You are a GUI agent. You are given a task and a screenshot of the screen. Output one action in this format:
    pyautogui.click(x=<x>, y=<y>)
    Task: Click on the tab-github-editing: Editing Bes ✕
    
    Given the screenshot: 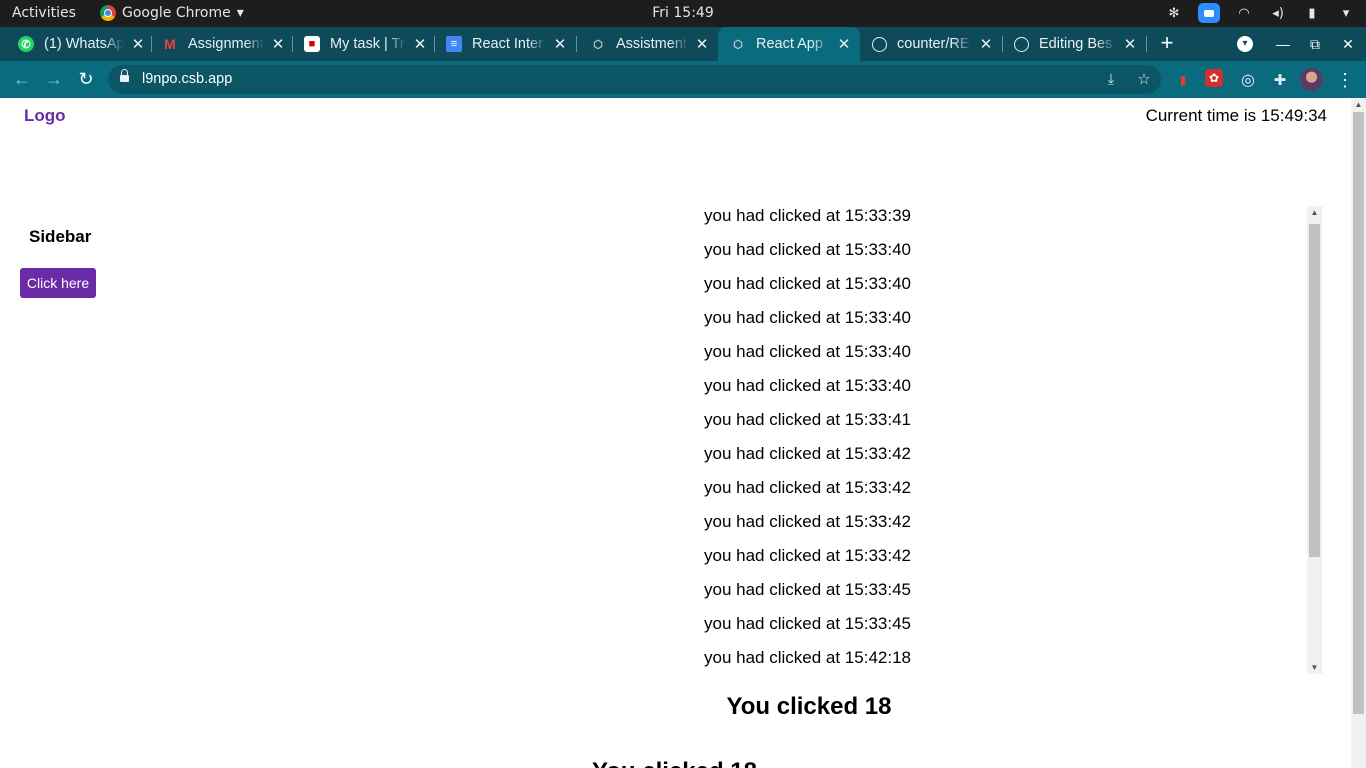 What is the action you would take?
    pyautogui.click(x=1076, y=44)
    